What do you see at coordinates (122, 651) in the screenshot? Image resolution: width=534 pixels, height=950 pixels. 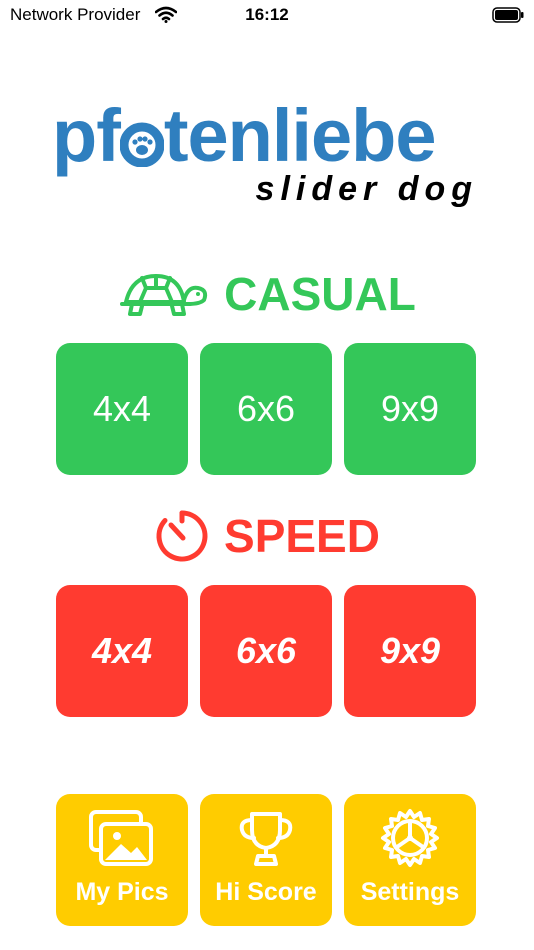 I see `speed-4x4-button: 4x4` at bounding box center [122, 651].